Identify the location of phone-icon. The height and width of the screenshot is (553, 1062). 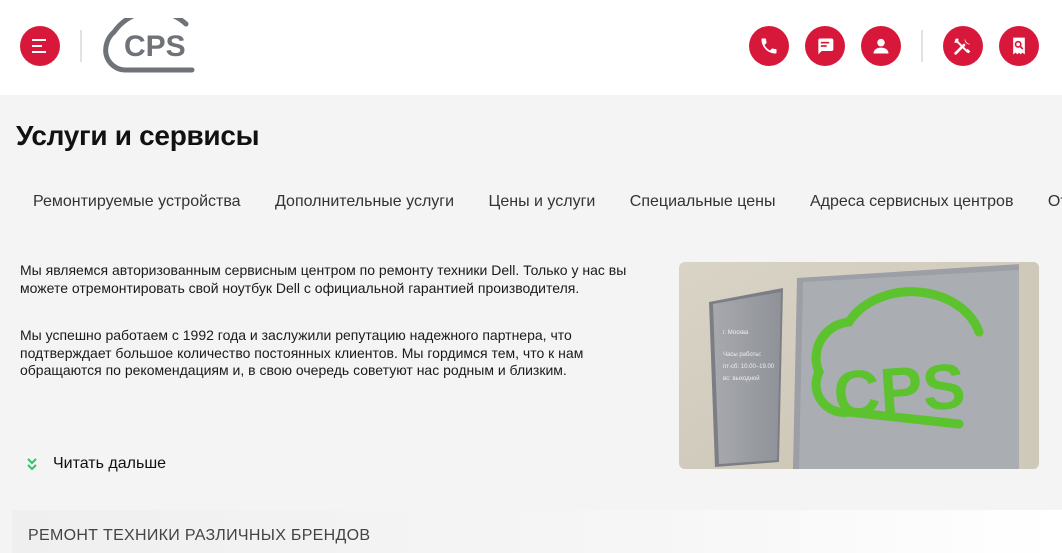
(769, 46).